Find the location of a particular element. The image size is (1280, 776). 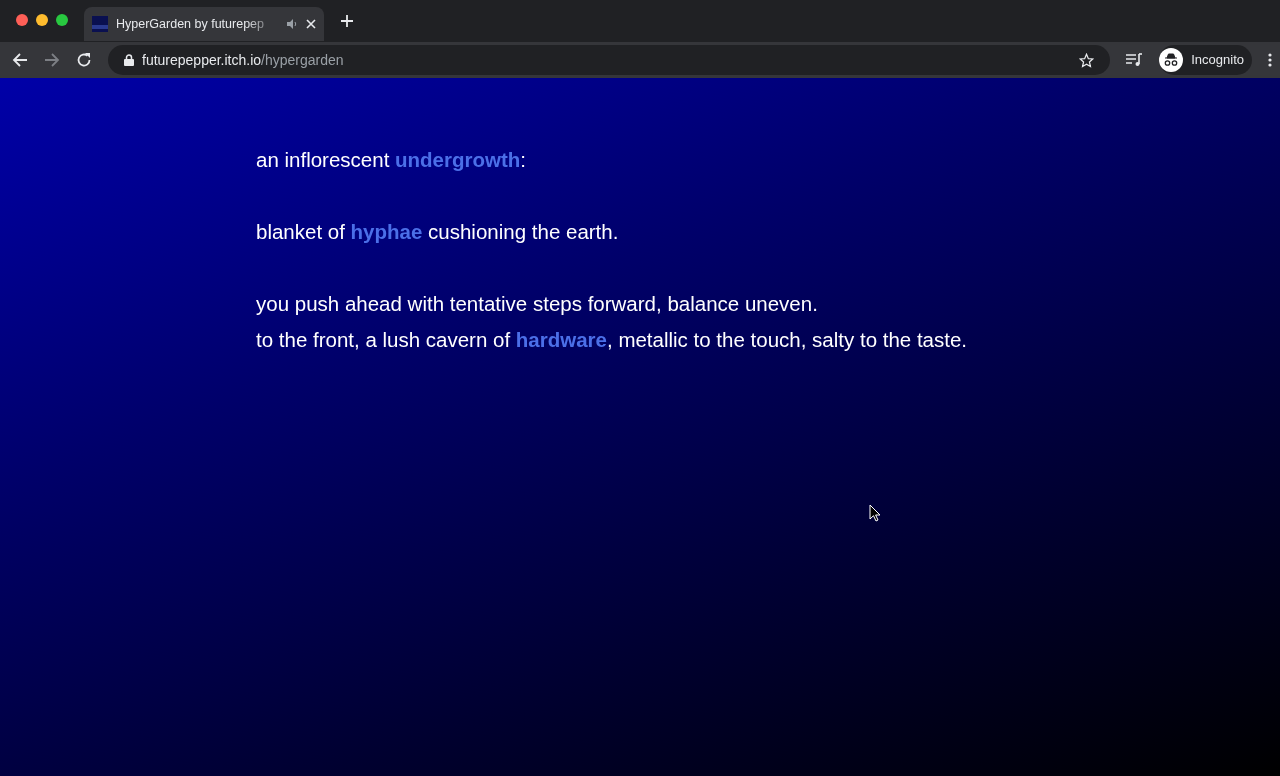

speaker-icon is located at coordinates (292, 24).